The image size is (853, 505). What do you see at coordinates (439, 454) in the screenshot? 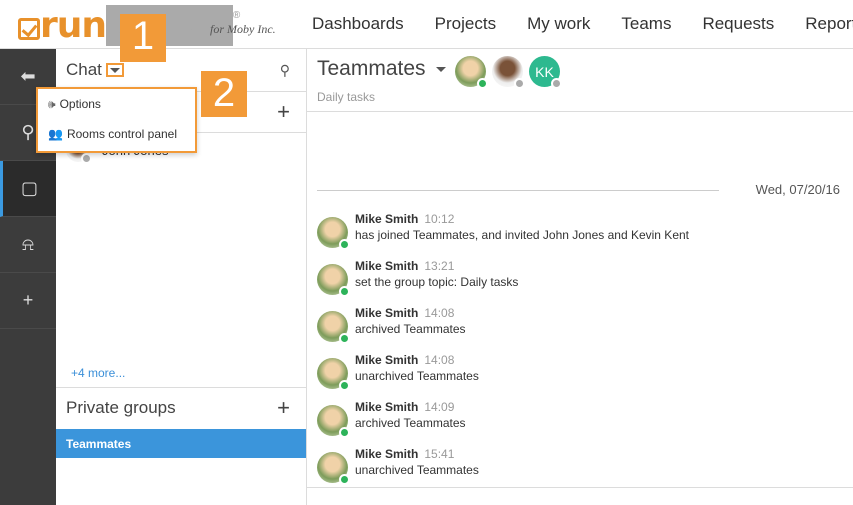
I see `message-time: 15:41` at bounding box center [439, 454].